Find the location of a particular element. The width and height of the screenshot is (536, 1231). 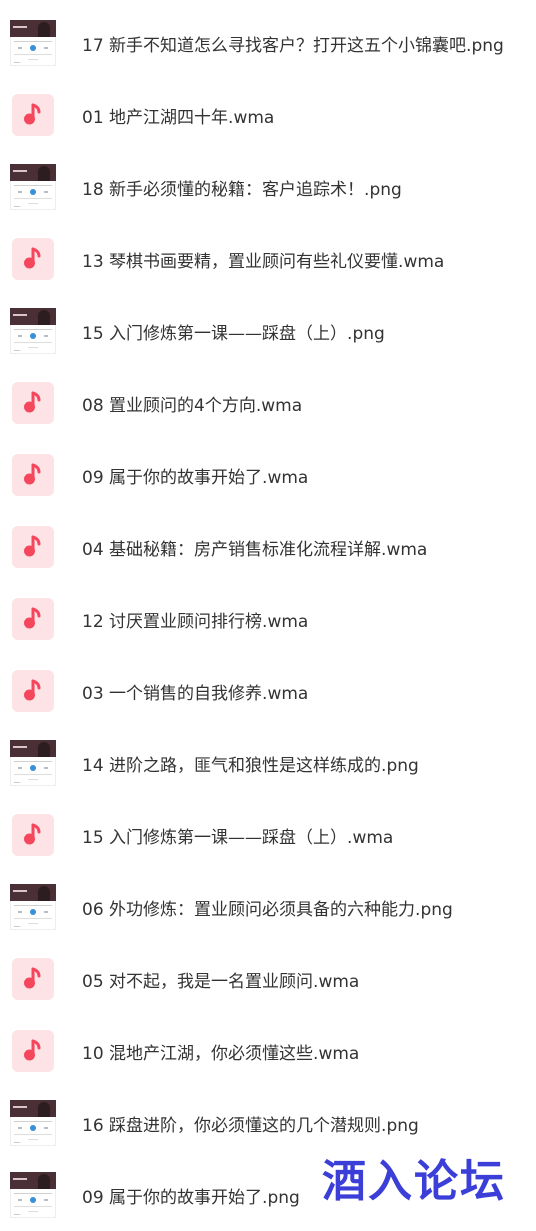

file-item: 15 入门修炼第一课——踩盘（上）.png is located at coordinates (268, 331).